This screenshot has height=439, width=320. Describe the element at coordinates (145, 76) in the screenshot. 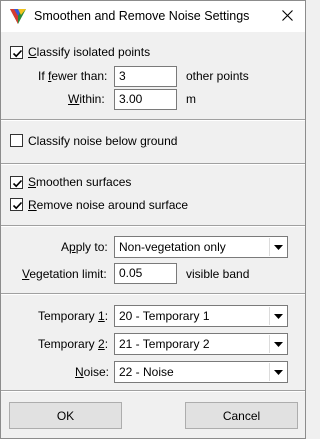

I see `fewer-than-input: 3` at that location.